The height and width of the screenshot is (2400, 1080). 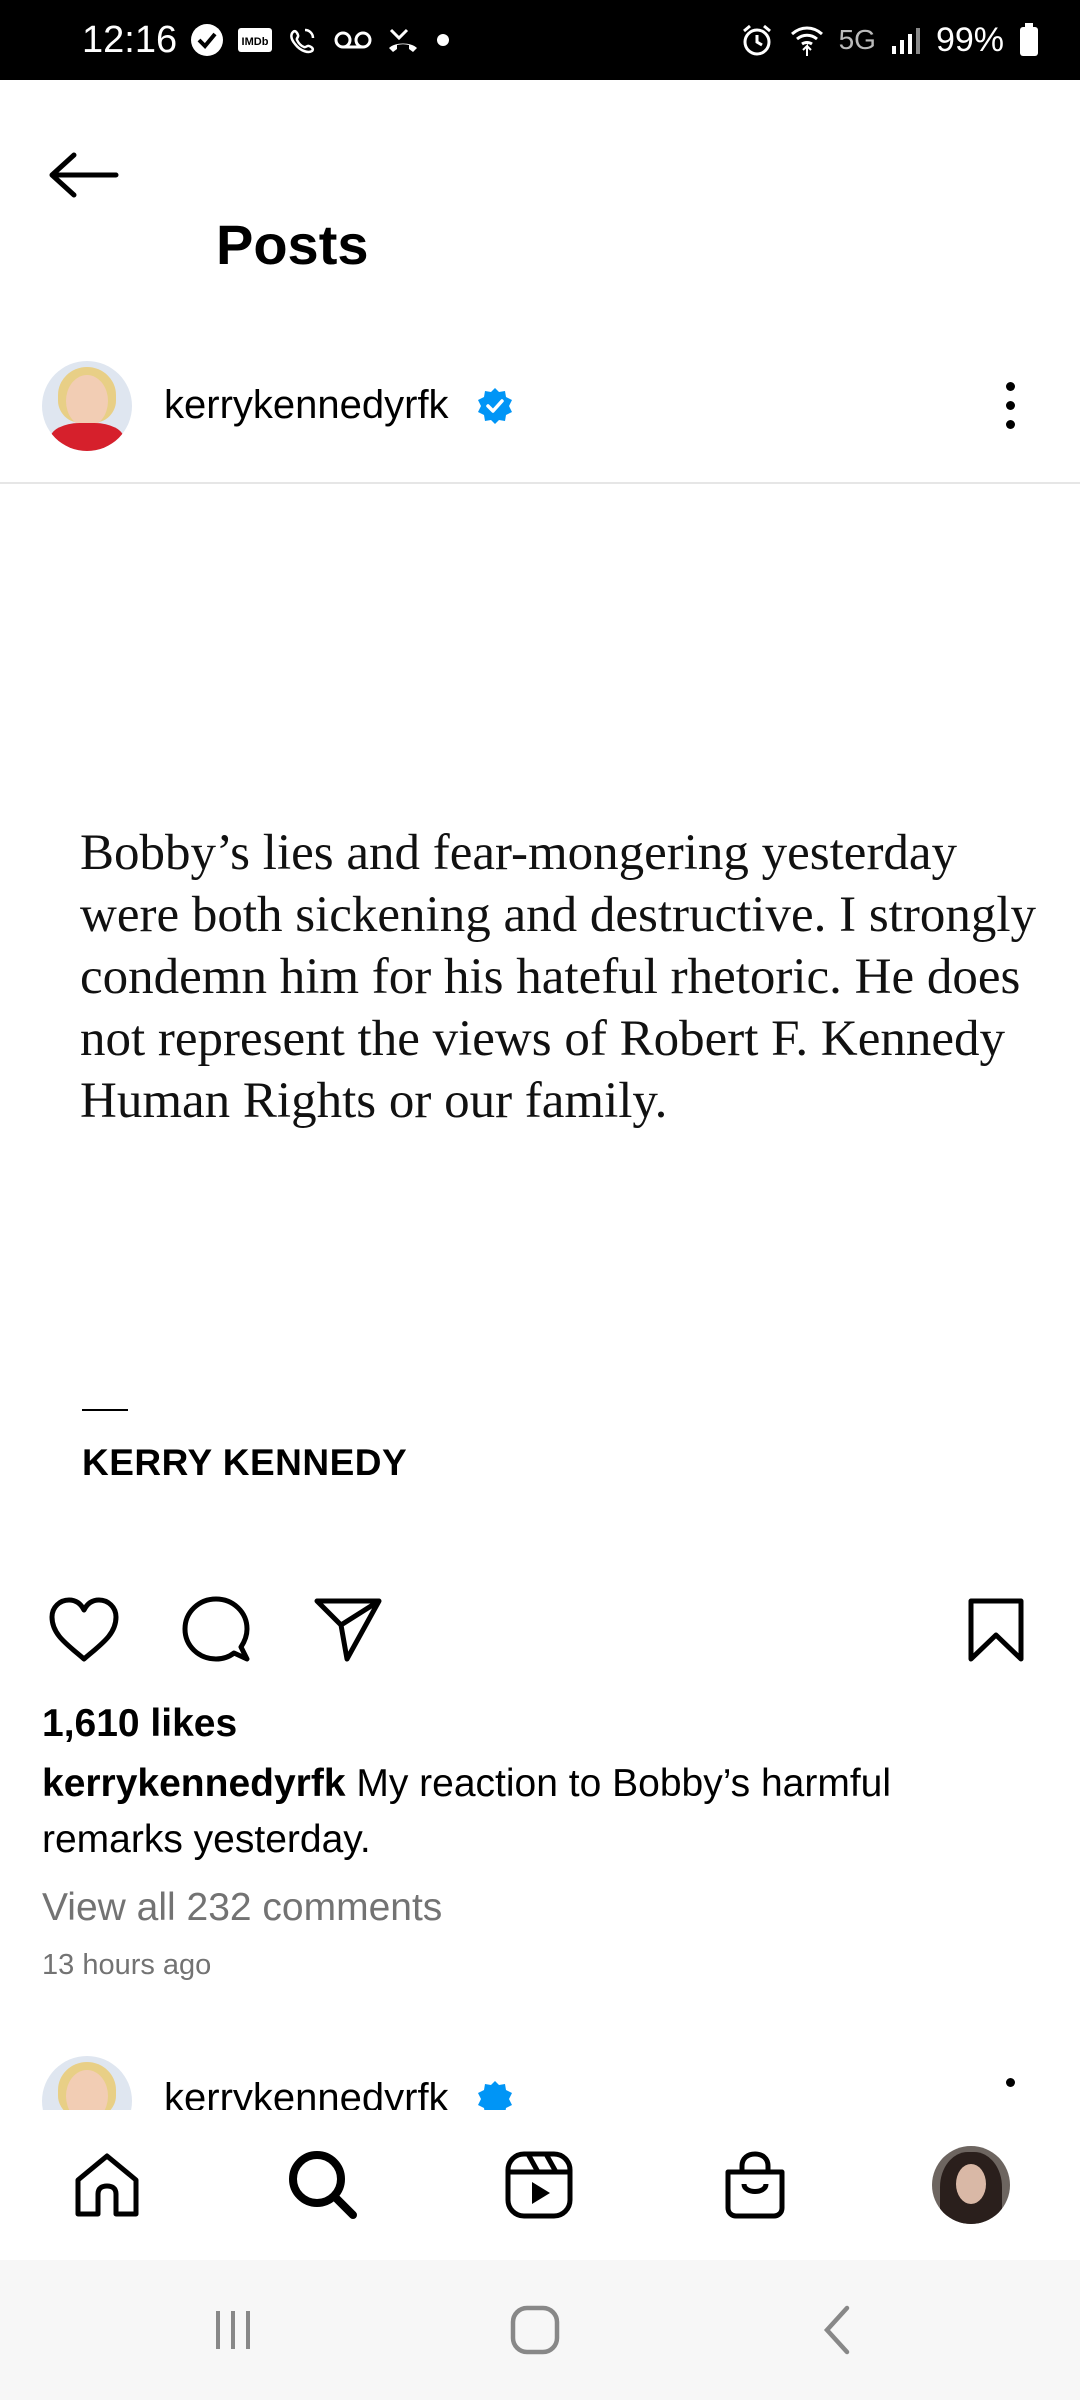 I want to click on comment-button, so click(x=216, y=1630).